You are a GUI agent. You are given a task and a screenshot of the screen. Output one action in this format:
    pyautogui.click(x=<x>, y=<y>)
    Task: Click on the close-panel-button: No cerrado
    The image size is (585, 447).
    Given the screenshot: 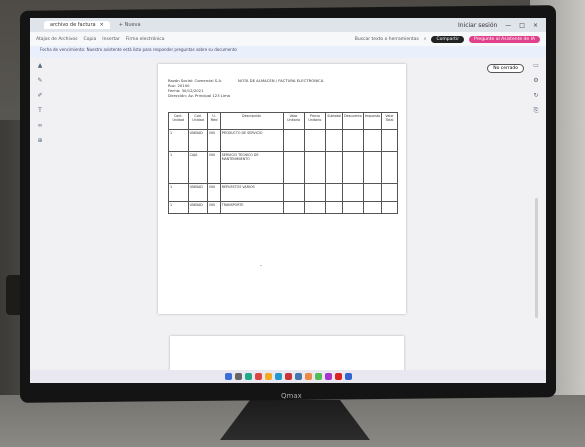 What is the action you would take?
    pyautogui.click(x=505, y=68)
    